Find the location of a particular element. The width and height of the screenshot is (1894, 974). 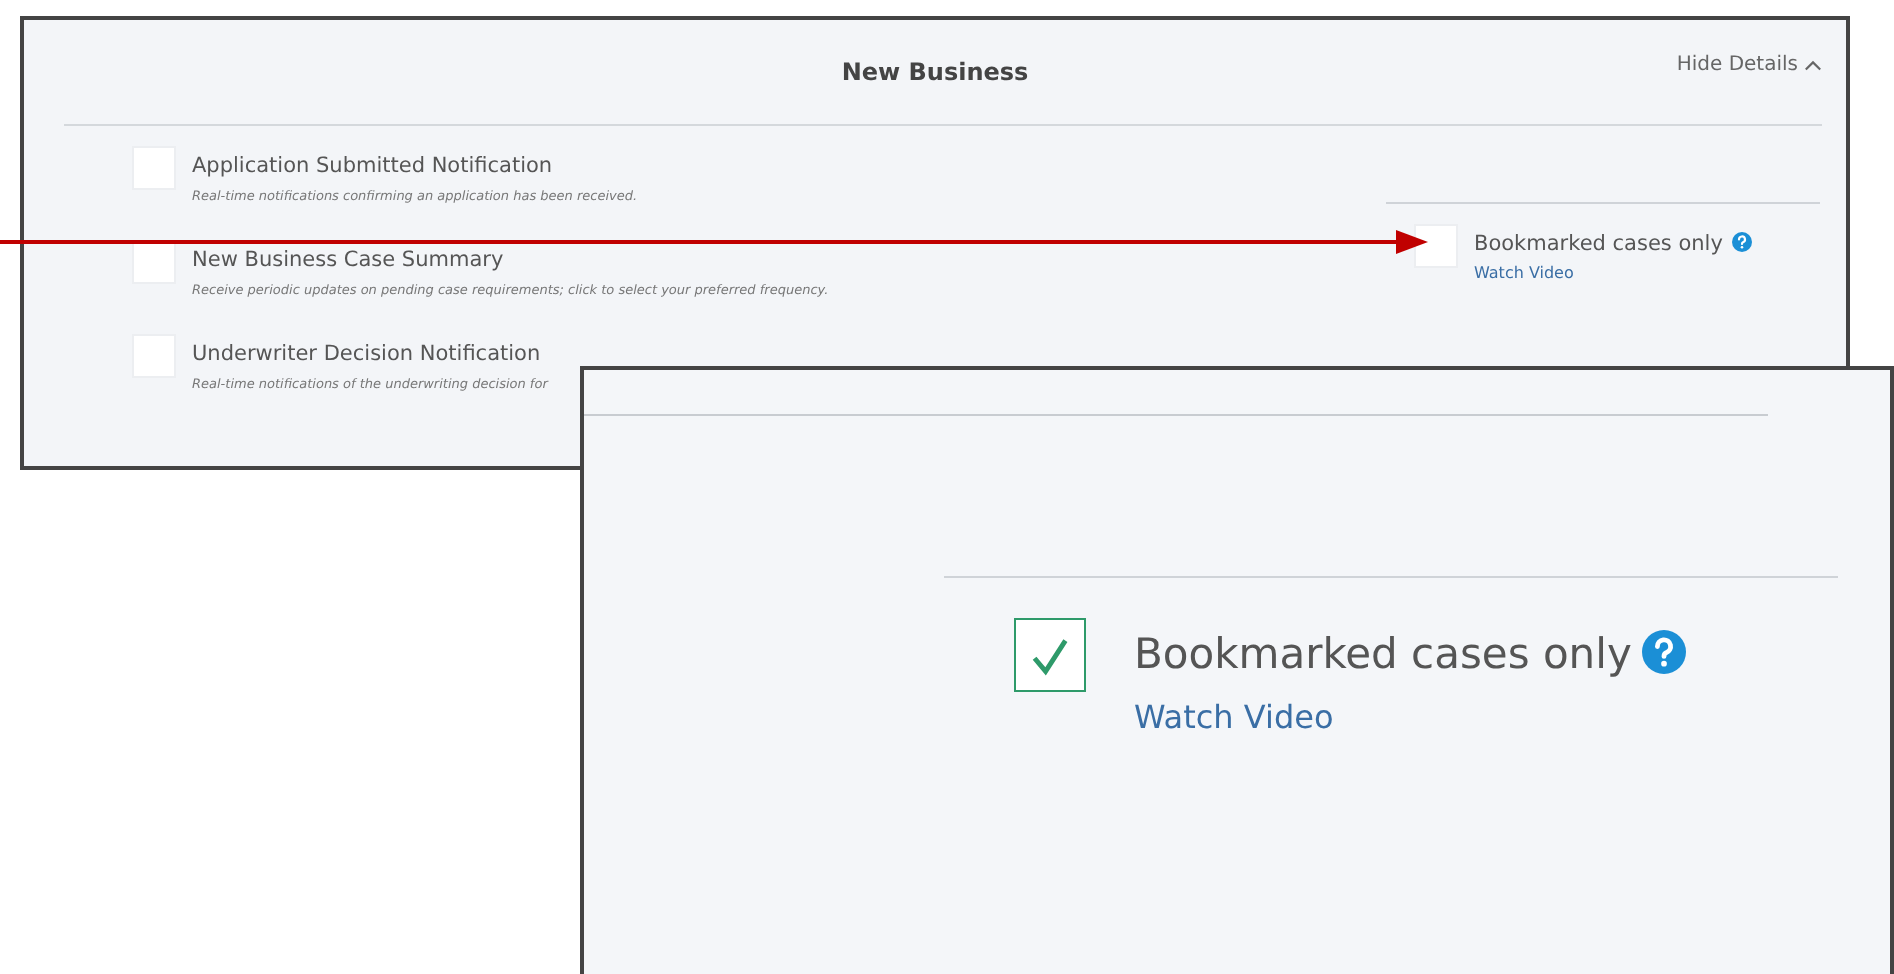

chevron-icon is located at coordinates (1813, 65).